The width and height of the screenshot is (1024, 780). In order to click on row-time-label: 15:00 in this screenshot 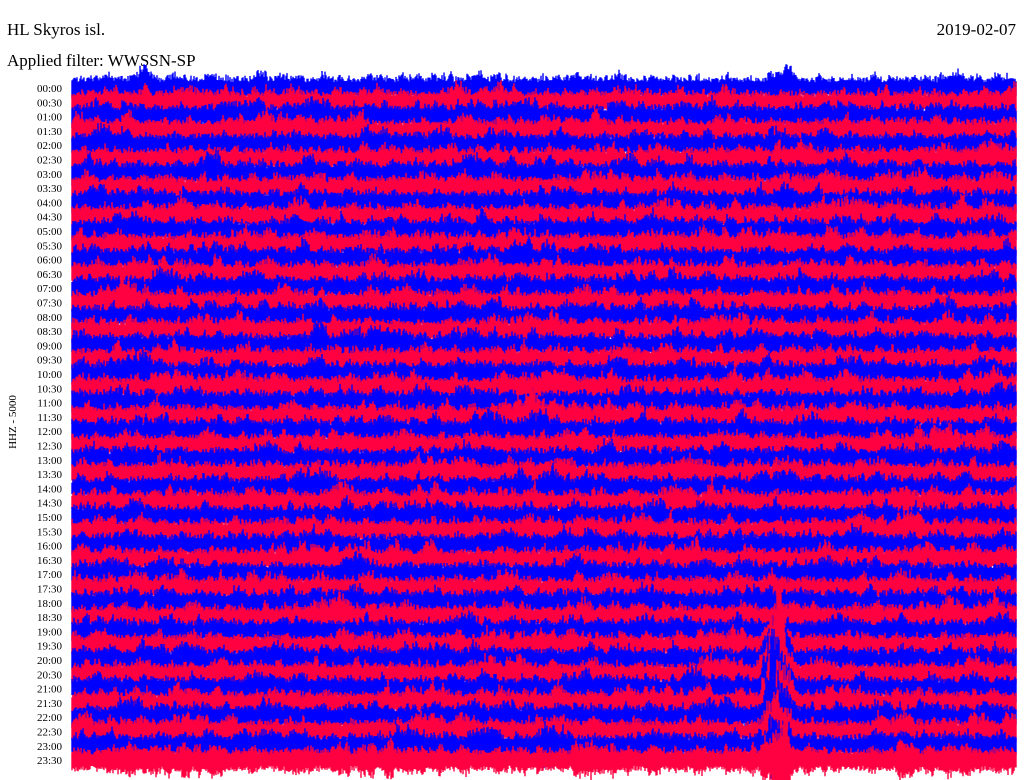, I will do `click(50, 518)`.